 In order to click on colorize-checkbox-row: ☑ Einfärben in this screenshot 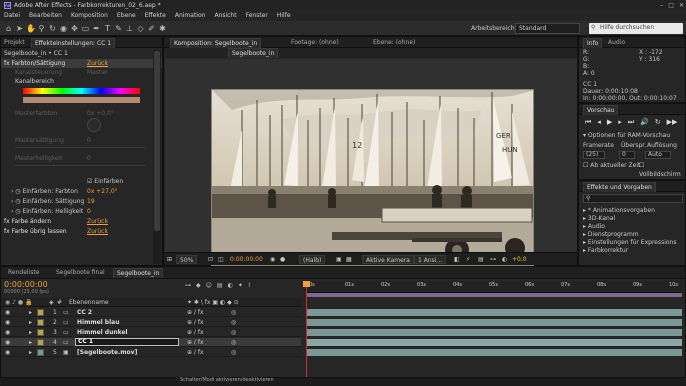, I will do `click(81, 181)`.